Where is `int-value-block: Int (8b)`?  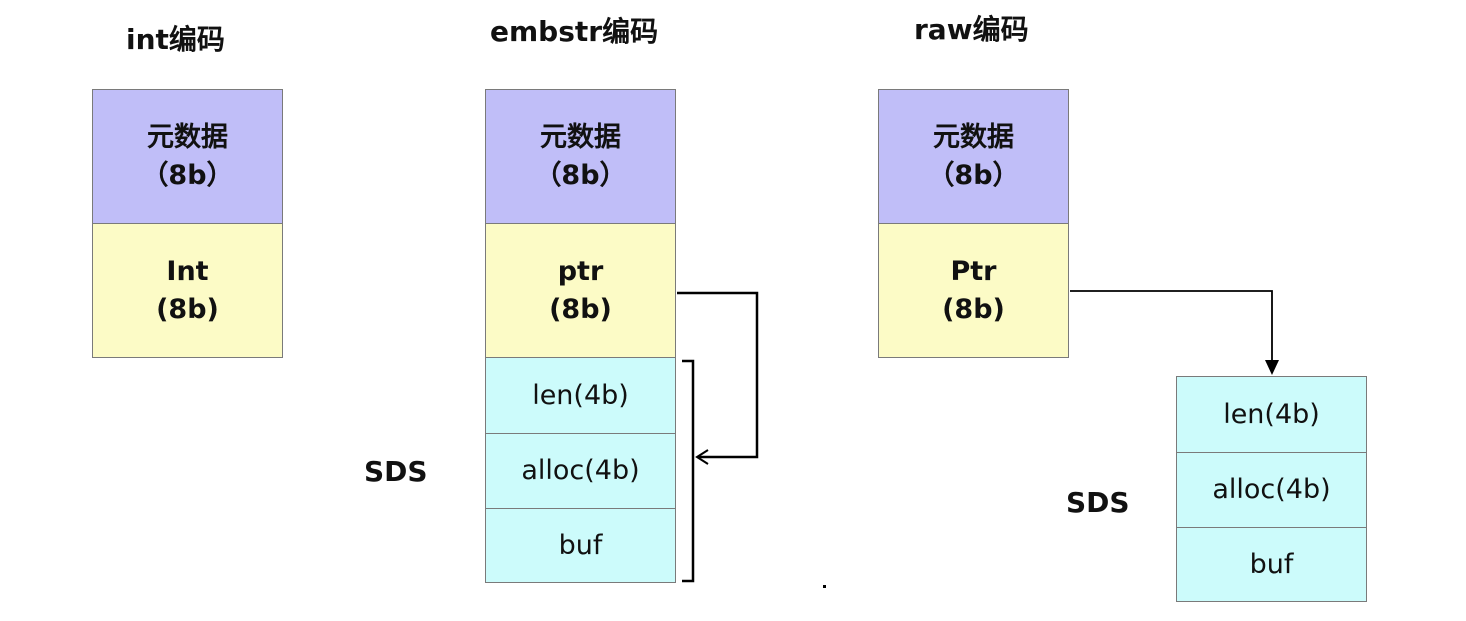
int-value-block: Int (8b) is located at coordinates (187, 290).